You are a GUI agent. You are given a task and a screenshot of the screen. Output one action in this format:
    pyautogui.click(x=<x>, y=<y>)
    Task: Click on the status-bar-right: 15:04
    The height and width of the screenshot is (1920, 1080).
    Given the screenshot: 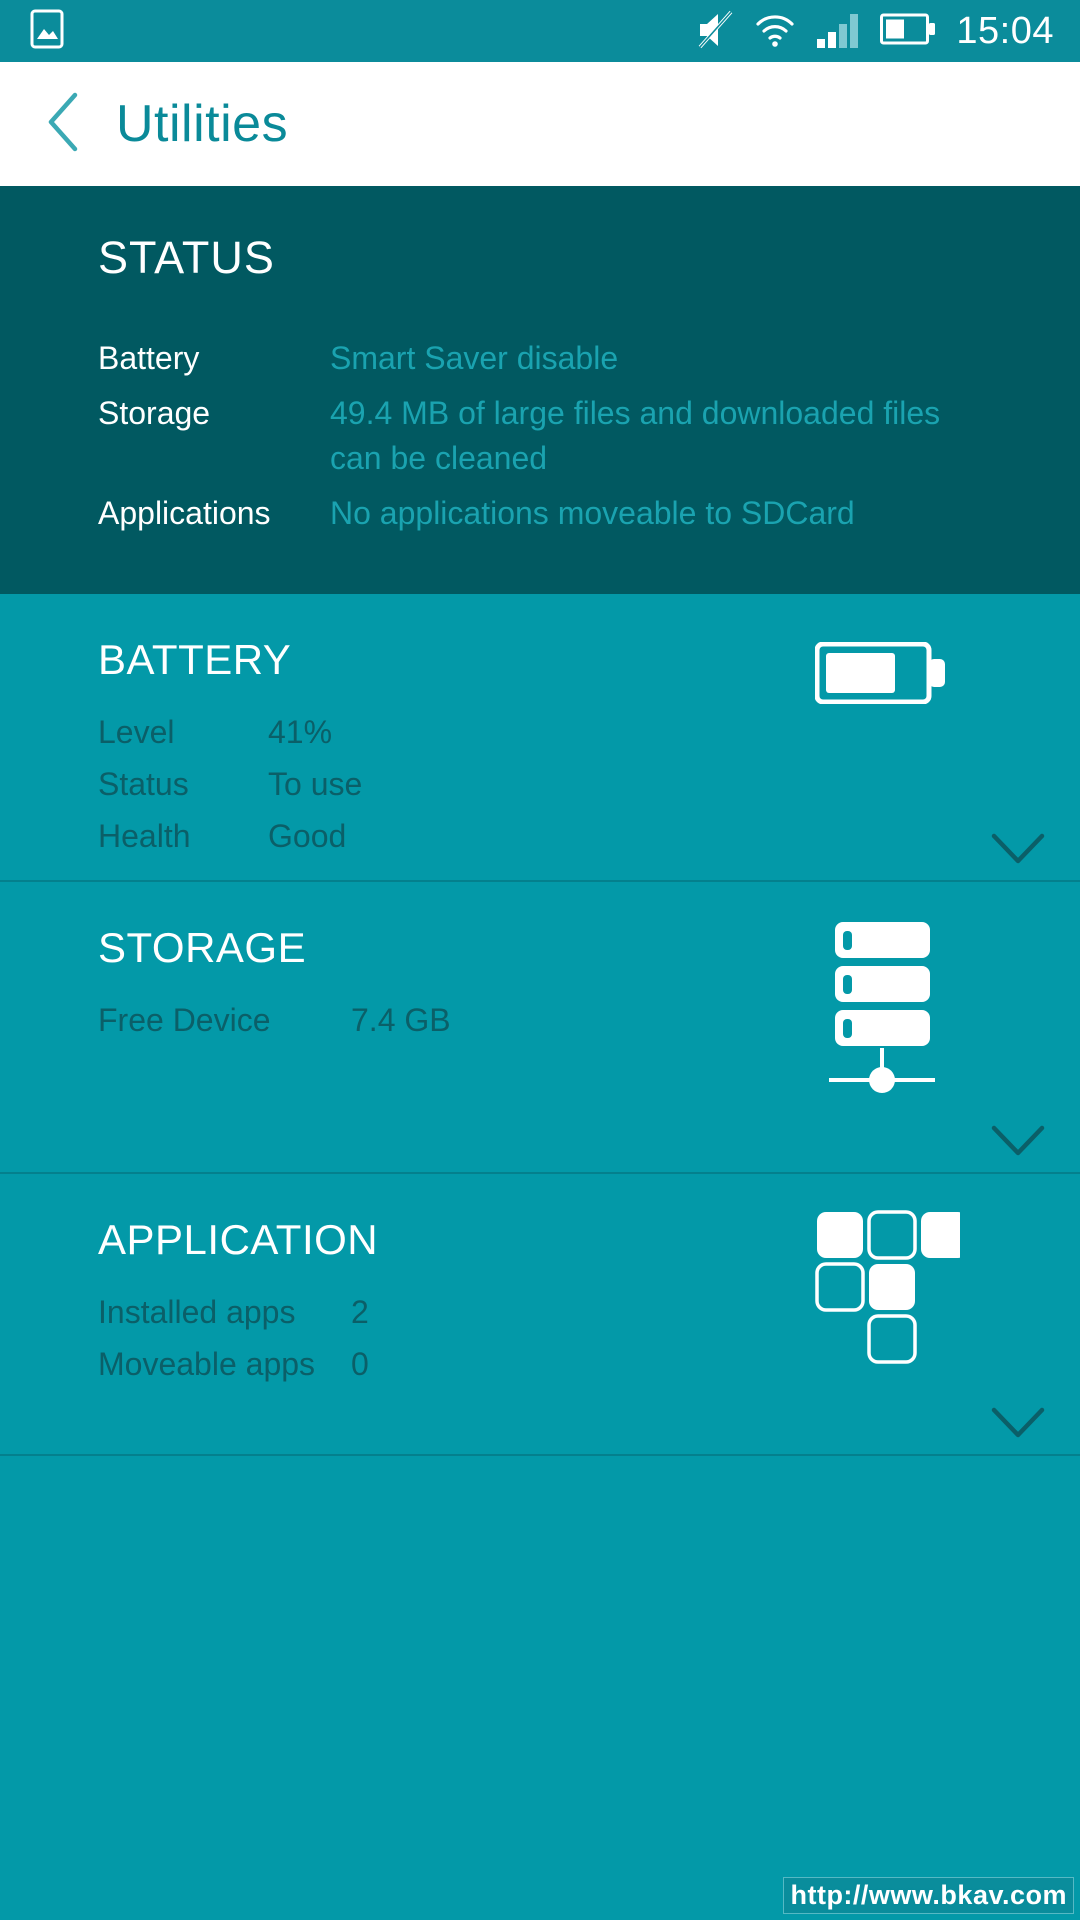 What is the action you would take?
    pyautogui.click(x=875, y=31)
    